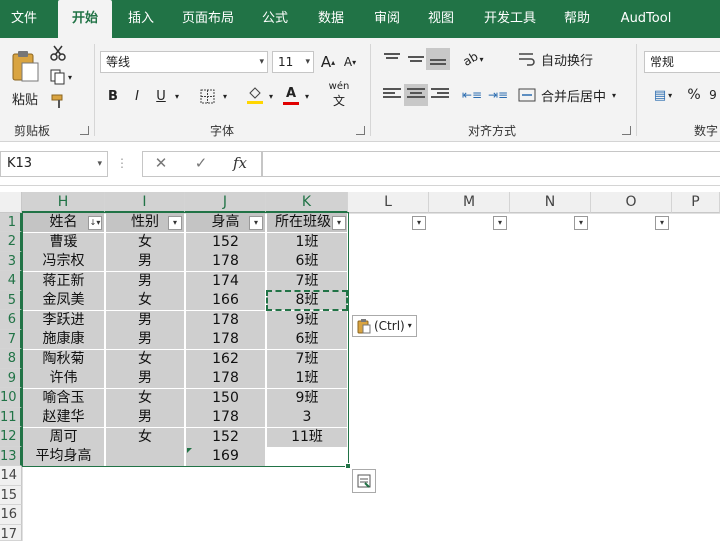 The height and width of the screenshot is (541, 720). Describe the element at coordinates (11, 339) in the screenshot. I see `row-header-7: 7` at that location.